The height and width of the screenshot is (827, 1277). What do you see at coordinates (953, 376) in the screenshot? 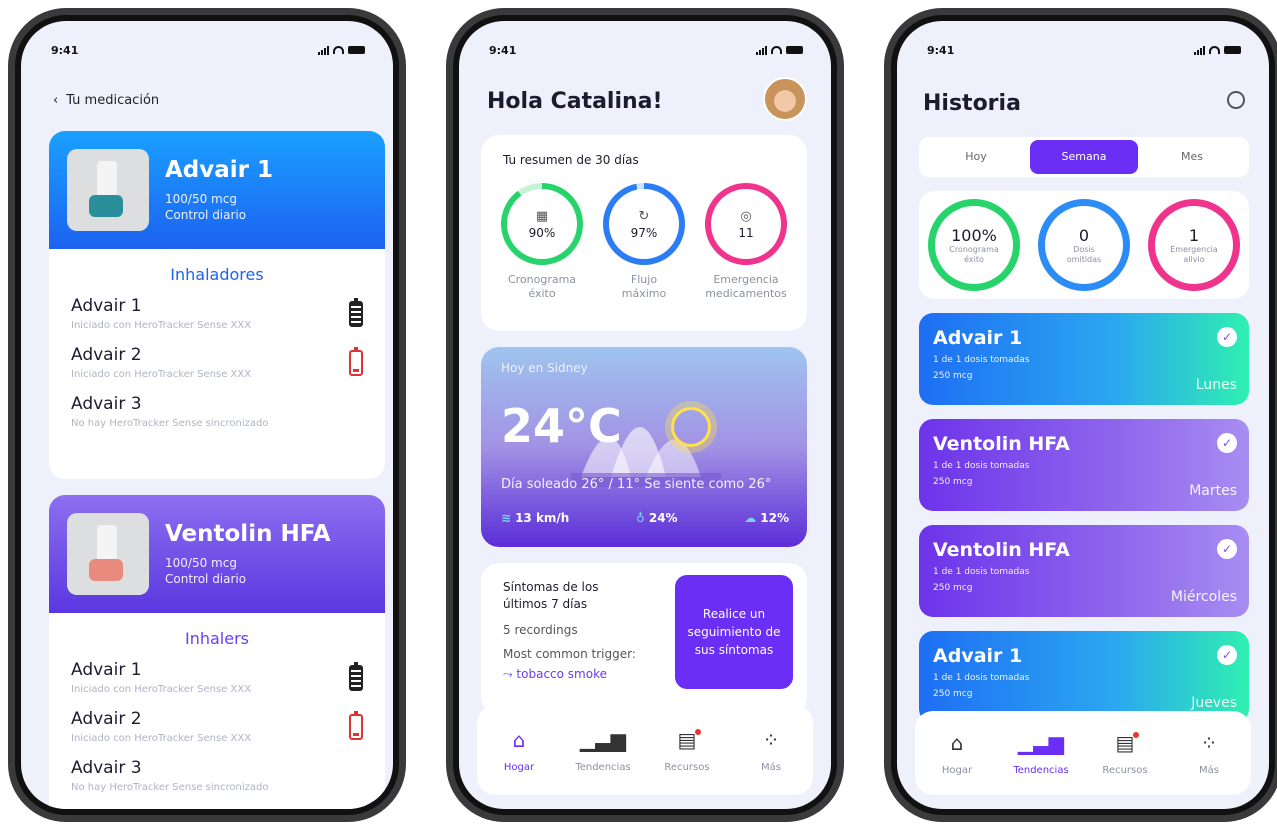
I see `entry-dose: 250 mcg` at bounding box center [953, 376].